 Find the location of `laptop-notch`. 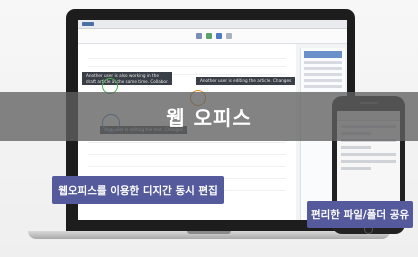

laptop-notch is located at coordinates (209, 232).